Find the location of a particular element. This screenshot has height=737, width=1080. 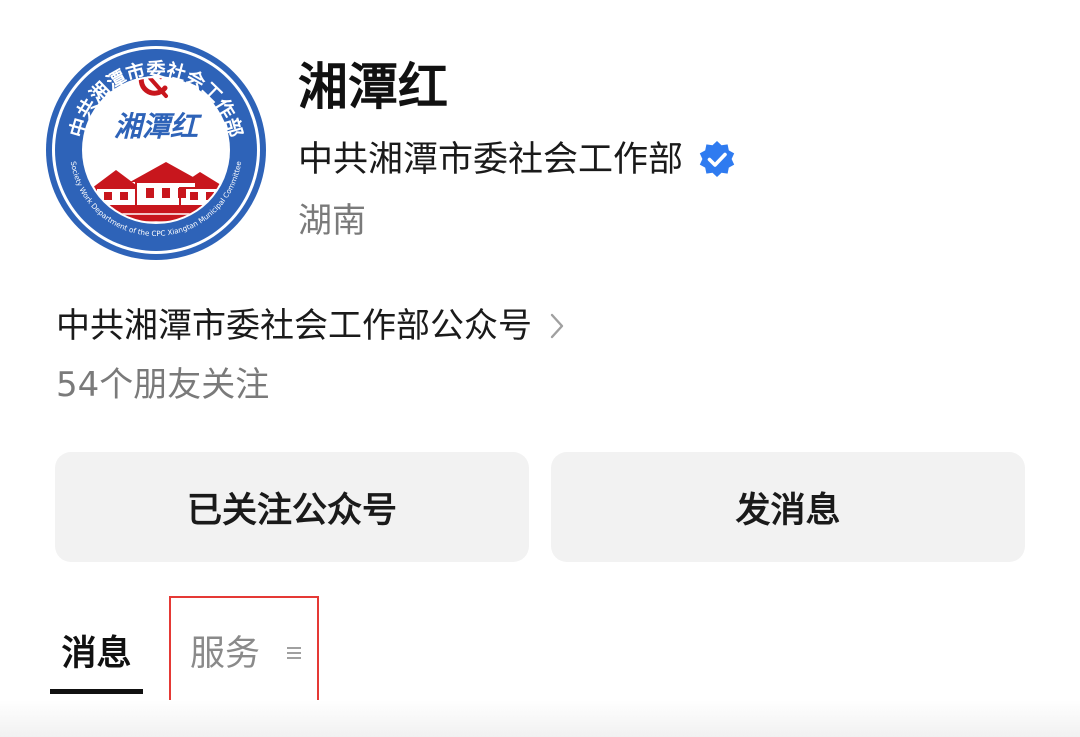

followed-account-button: 已关注公众号 is located at coordinates (292, 507).